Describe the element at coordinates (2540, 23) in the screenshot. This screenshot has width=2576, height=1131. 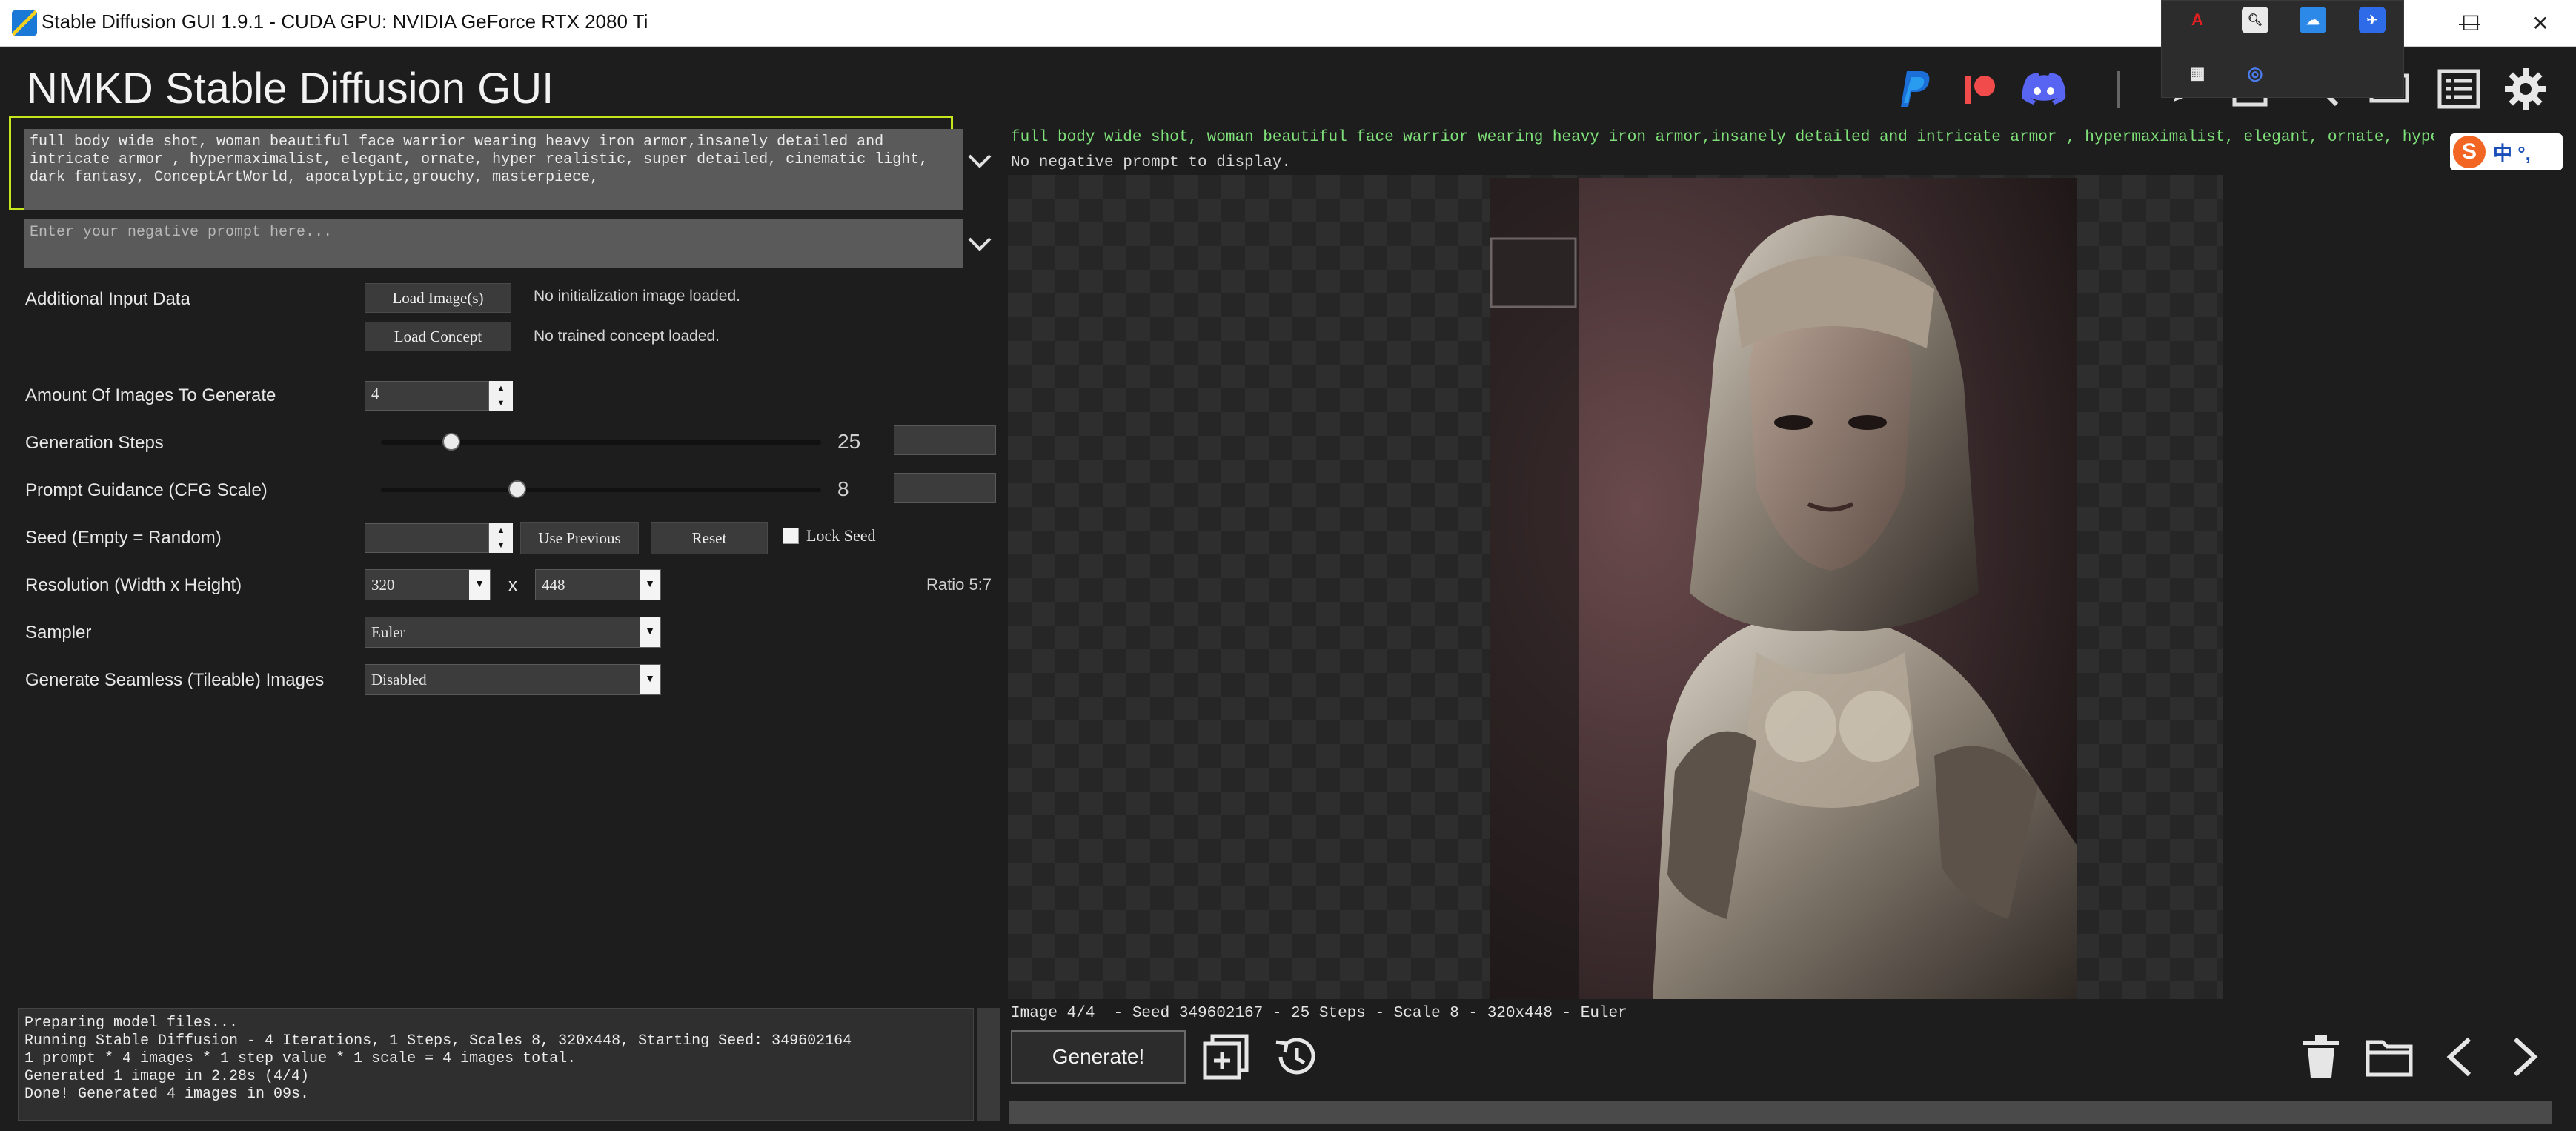
I see `close-button: ✕` at that location.